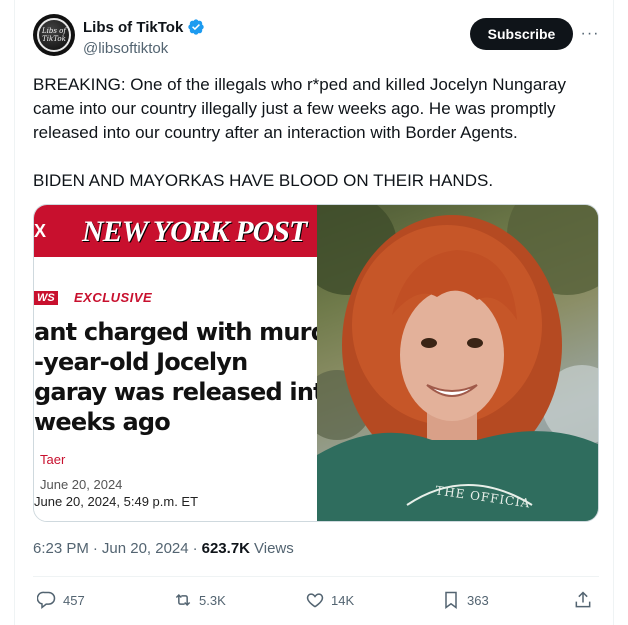 The width and height of the screenshot is (628, 625). I want to click on bookmark-icon, so click(451, 600).